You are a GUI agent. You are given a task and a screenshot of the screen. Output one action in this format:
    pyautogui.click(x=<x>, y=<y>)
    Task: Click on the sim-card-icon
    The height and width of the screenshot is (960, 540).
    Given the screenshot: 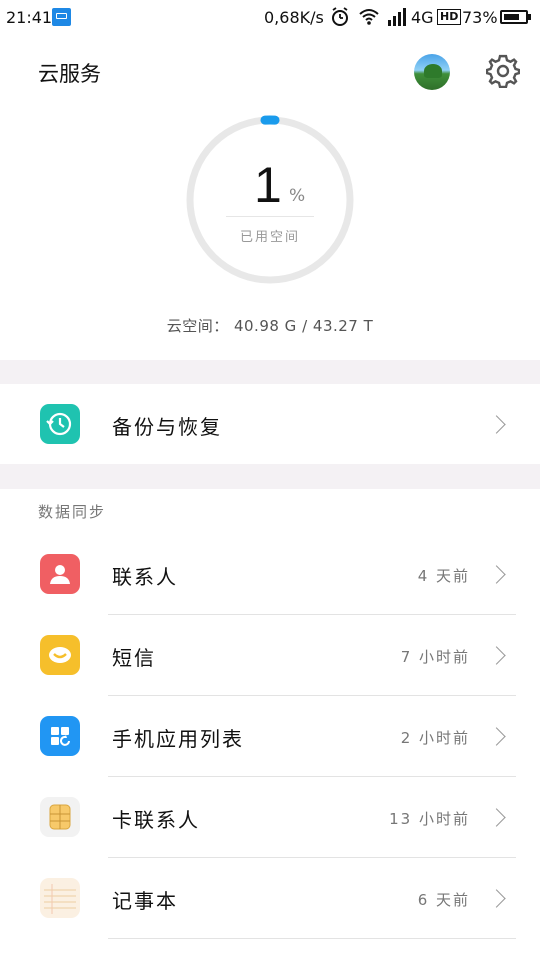 What is the action you would take?
    pyautogui.click(x=60, y=817)
    